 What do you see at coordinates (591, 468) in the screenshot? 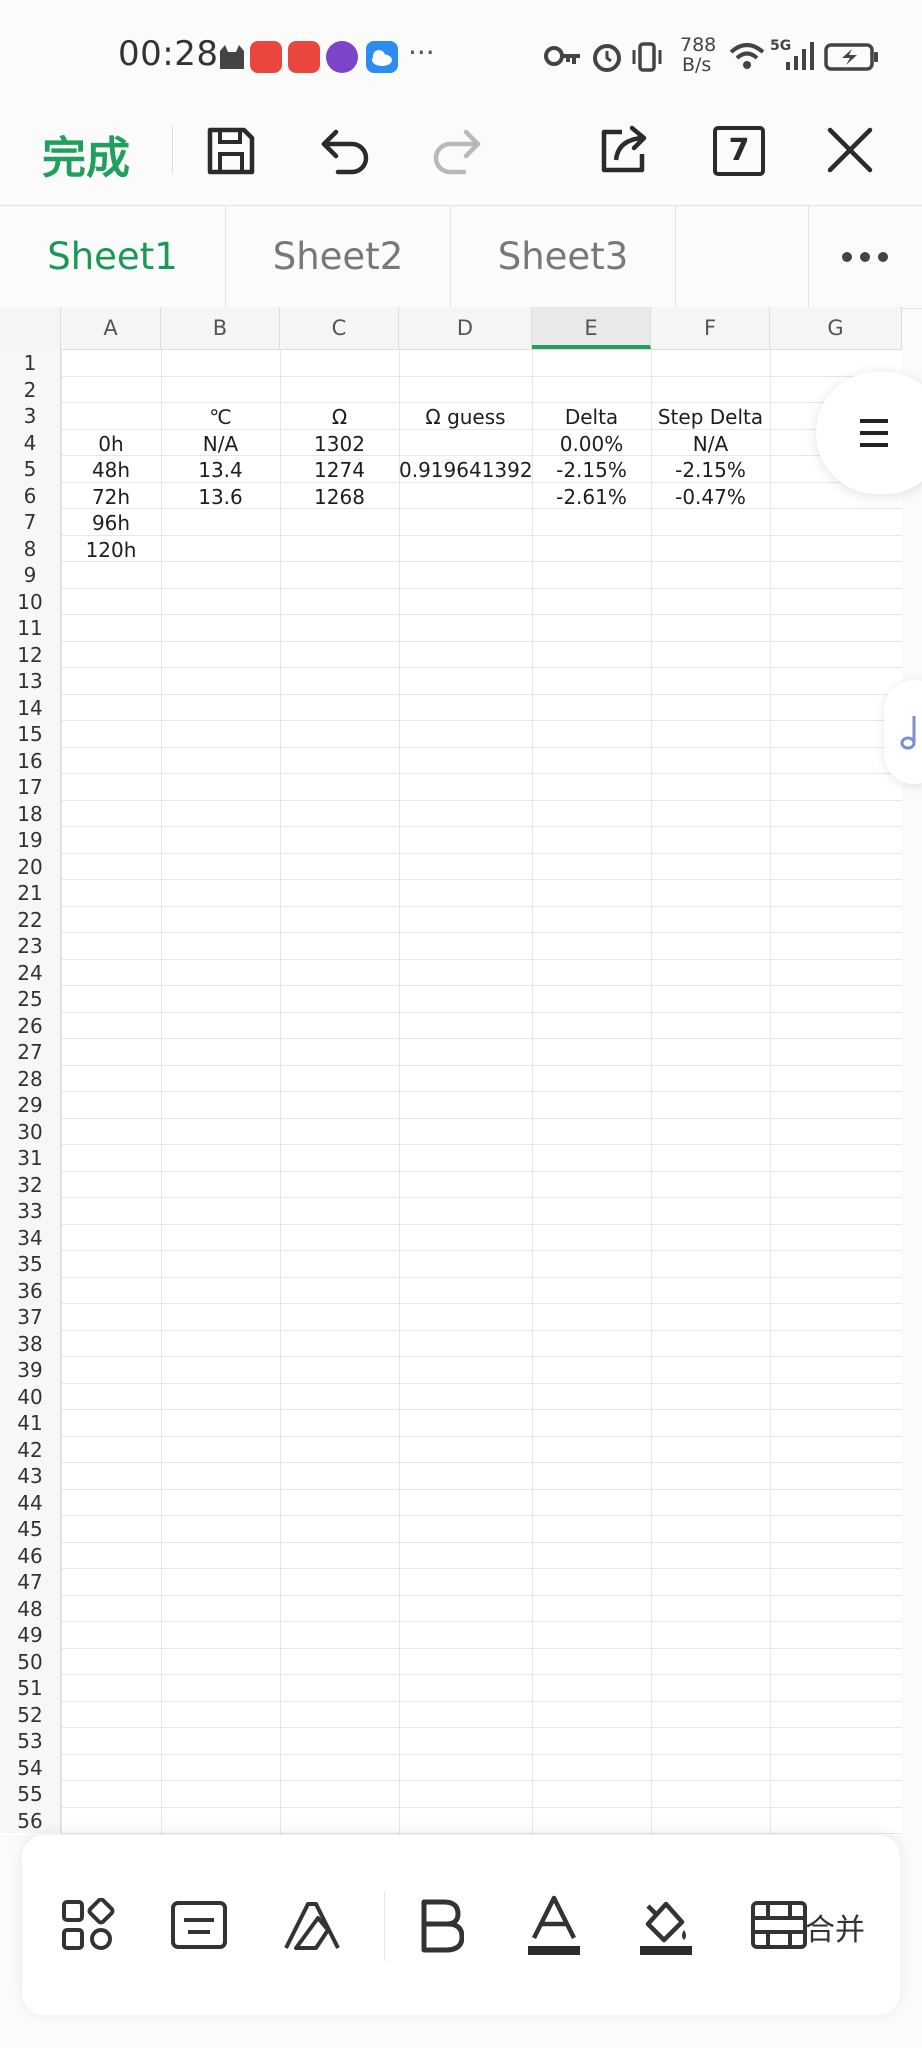
I see `cell-e5: -2.15%` at bounding box center [591, 468].